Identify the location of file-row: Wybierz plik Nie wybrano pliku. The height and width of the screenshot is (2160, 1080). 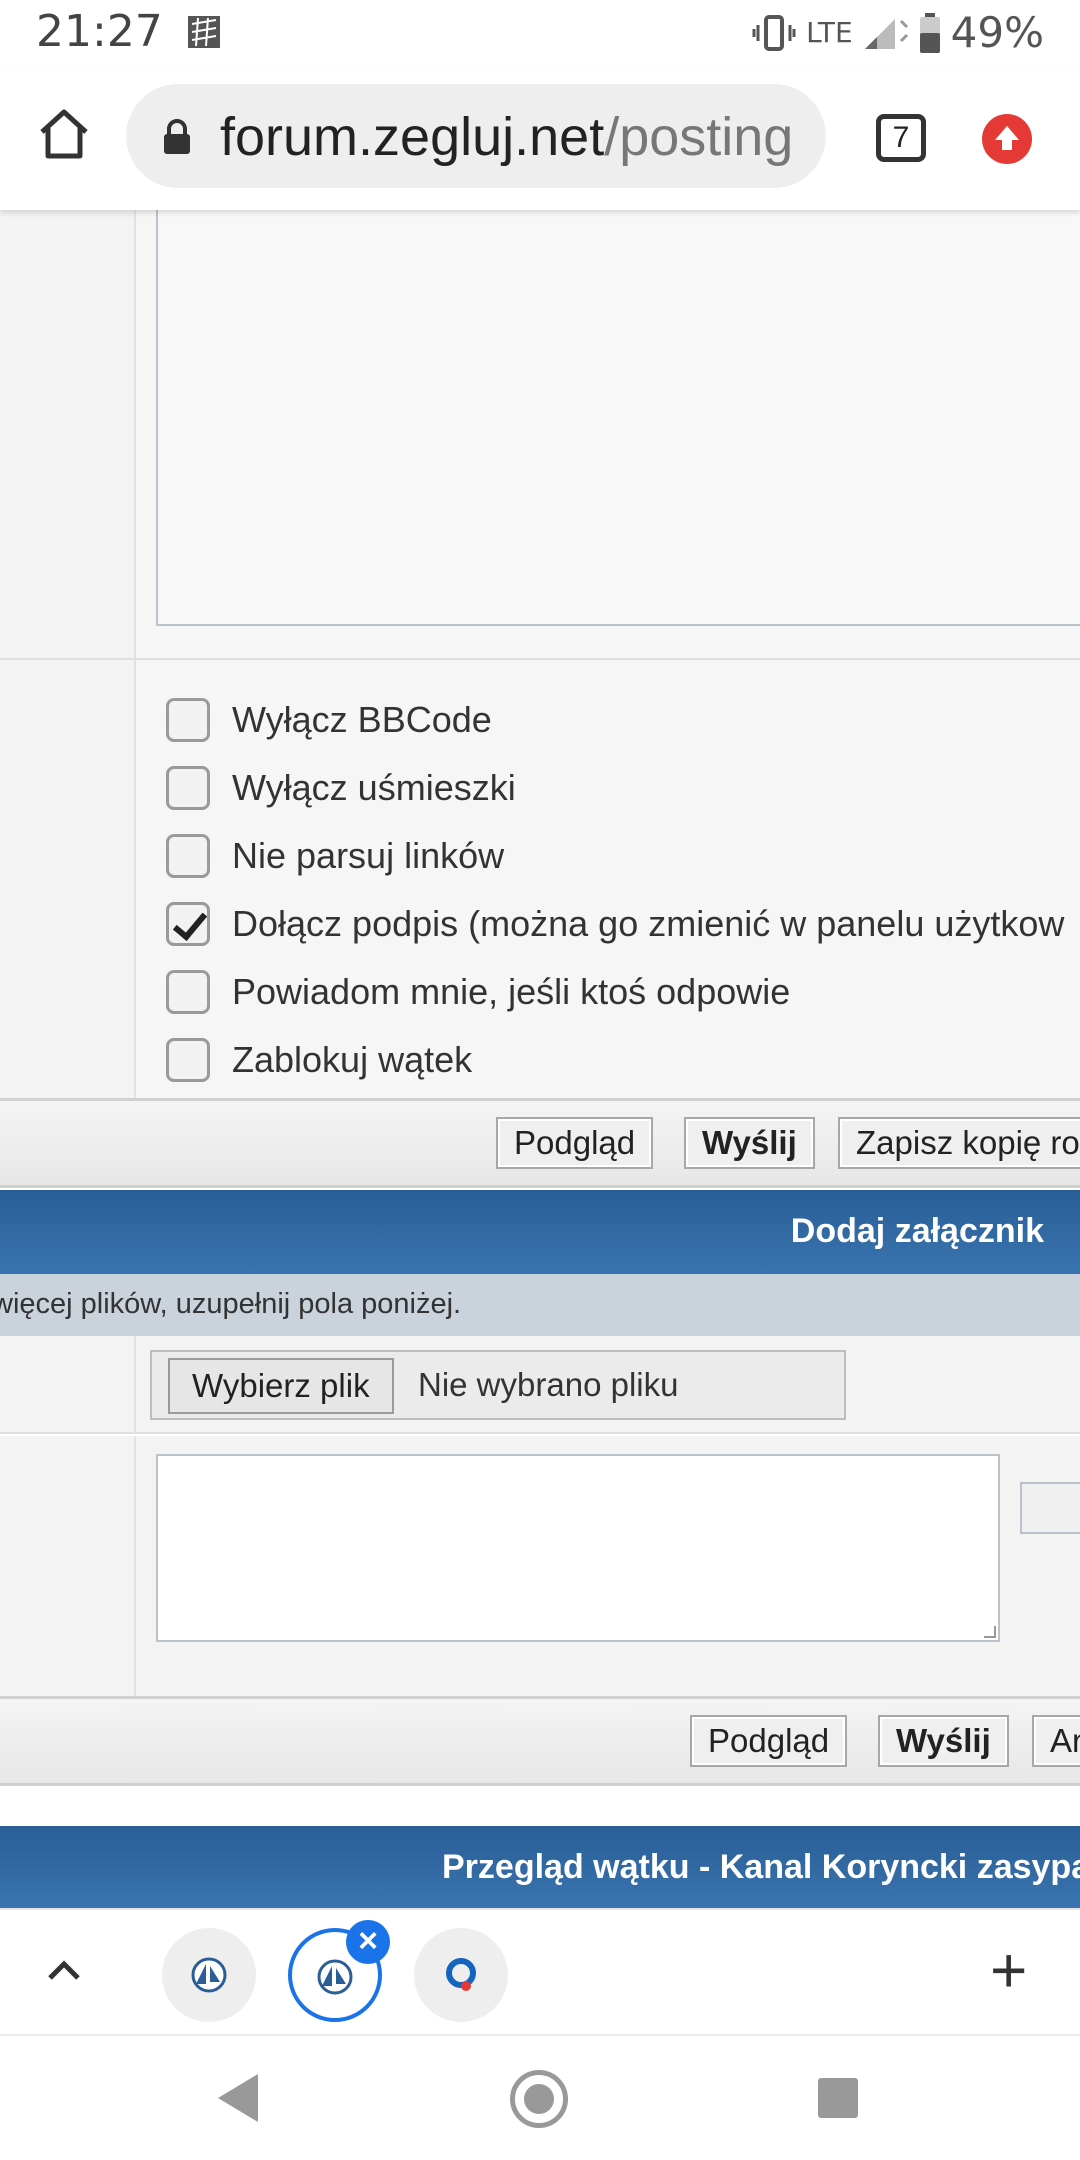
(540, 1385).